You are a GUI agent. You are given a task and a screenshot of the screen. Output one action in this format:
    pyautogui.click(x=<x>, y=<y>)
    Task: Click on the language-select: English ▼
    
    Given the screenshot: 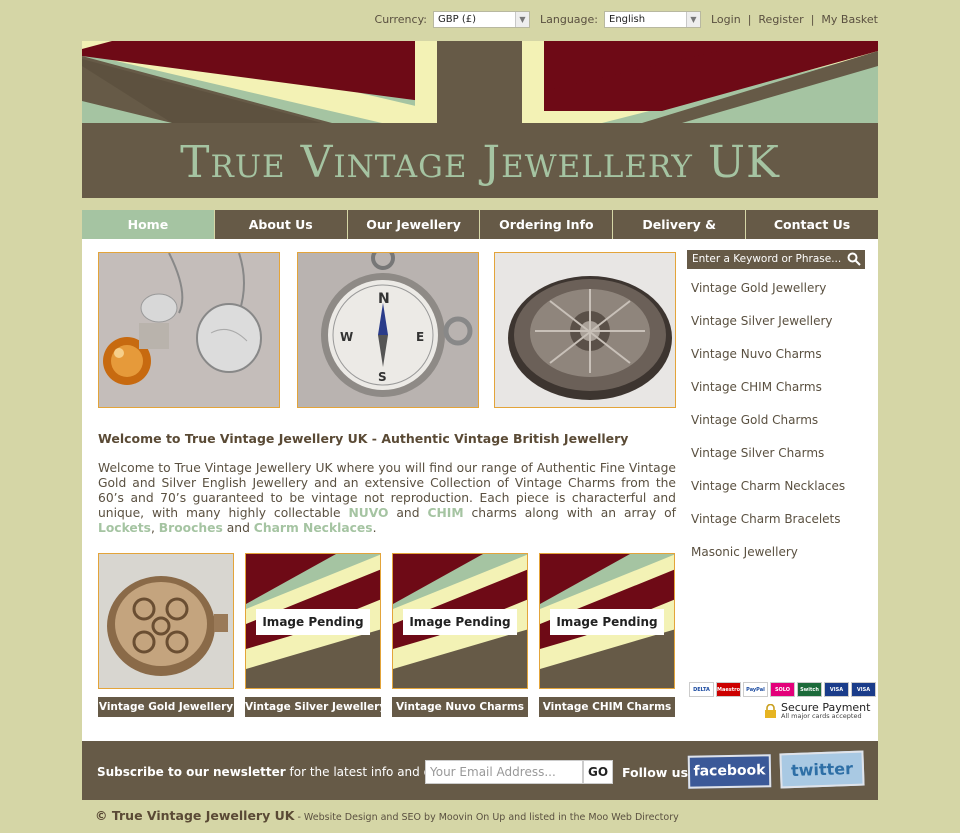 What is the action you would take?
    pyautogui.click(x=652, y=19)
    